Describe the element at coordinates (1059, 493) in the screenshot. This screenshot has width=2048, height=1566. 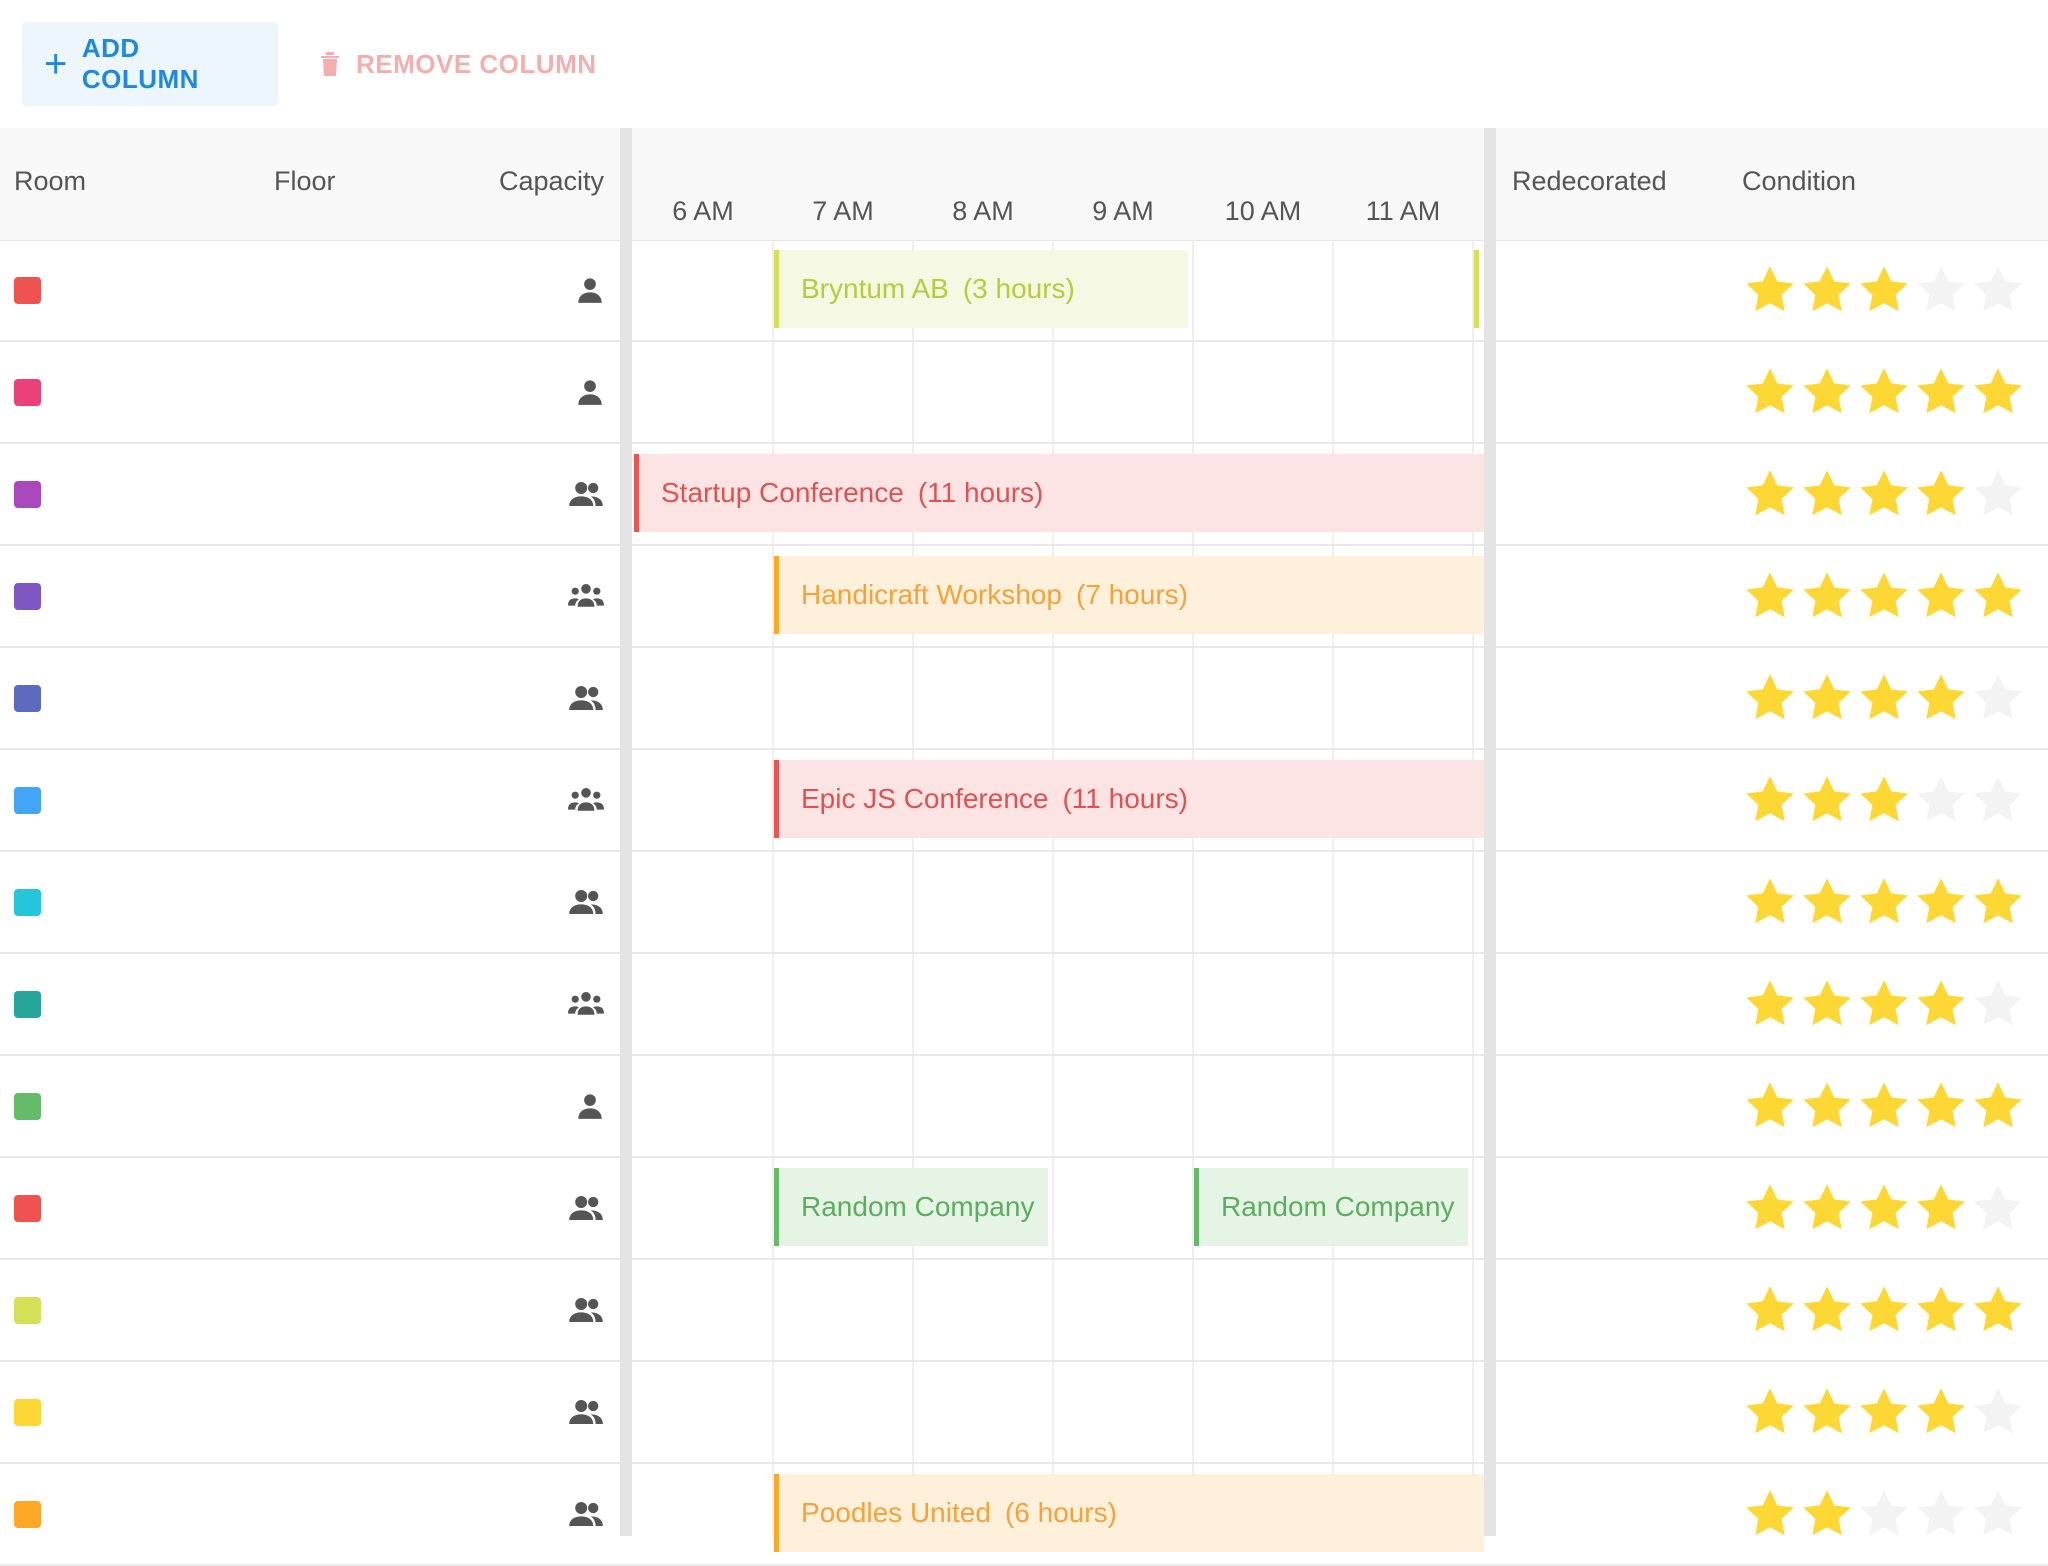
I see `event-bar: Startup Conference (11 hours)` at that location.